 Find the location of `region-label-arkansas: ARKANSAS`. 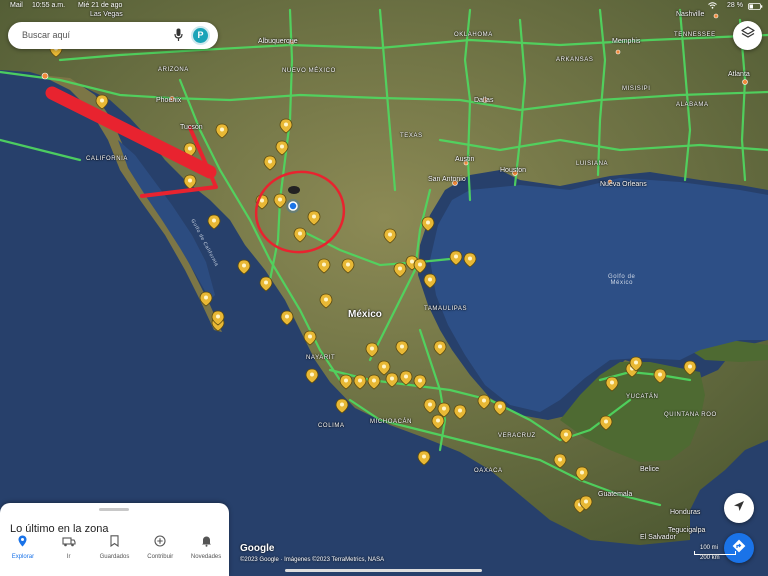

region-label-arkansas: ARKANSAS is located at coordinates (575, 60).